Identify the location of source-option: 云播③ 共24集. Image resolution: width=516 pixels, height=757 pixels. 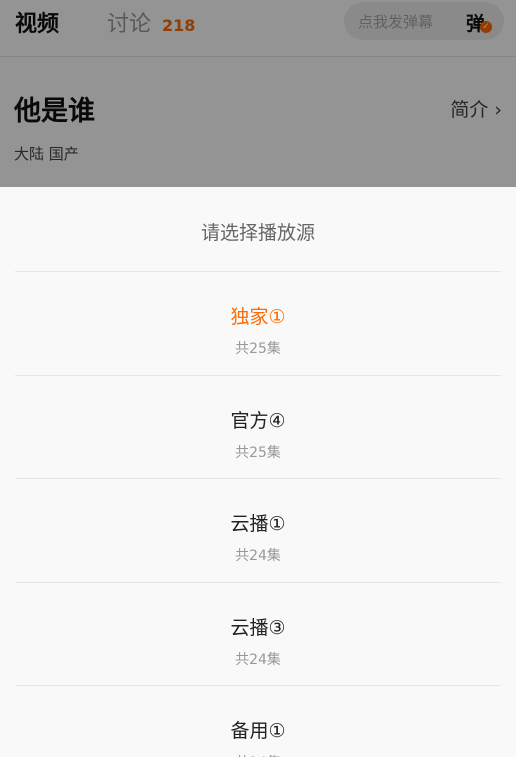
(258, 634).